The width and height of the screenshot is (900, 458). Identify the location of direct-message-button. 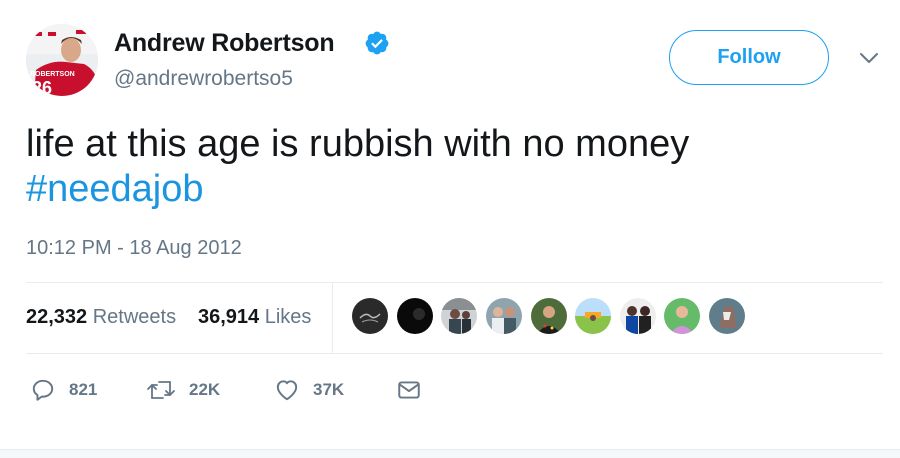
(409, 390).